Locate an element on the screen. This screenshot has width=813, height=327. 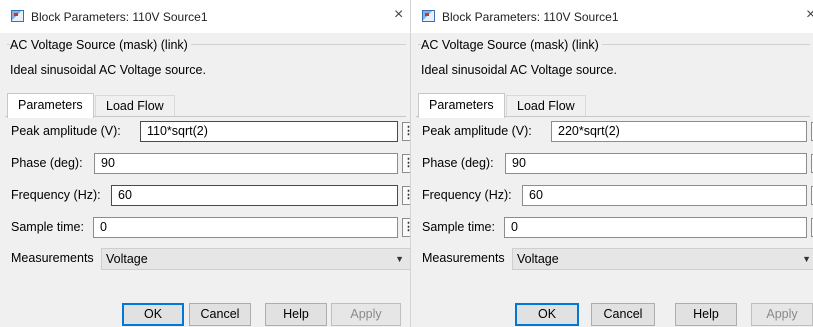
peak-amplitude-row: Peak amplitude (V): 110*sqrt(2) ⋮ is located at coordinates (210, 132).